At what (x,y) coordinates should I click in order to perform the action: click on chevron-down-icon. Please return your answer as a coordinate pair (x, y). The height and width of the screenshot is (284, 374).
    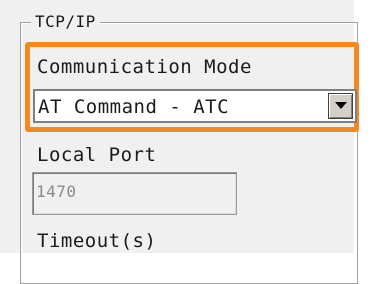
    Looking at the image, I should click on (340, 105).